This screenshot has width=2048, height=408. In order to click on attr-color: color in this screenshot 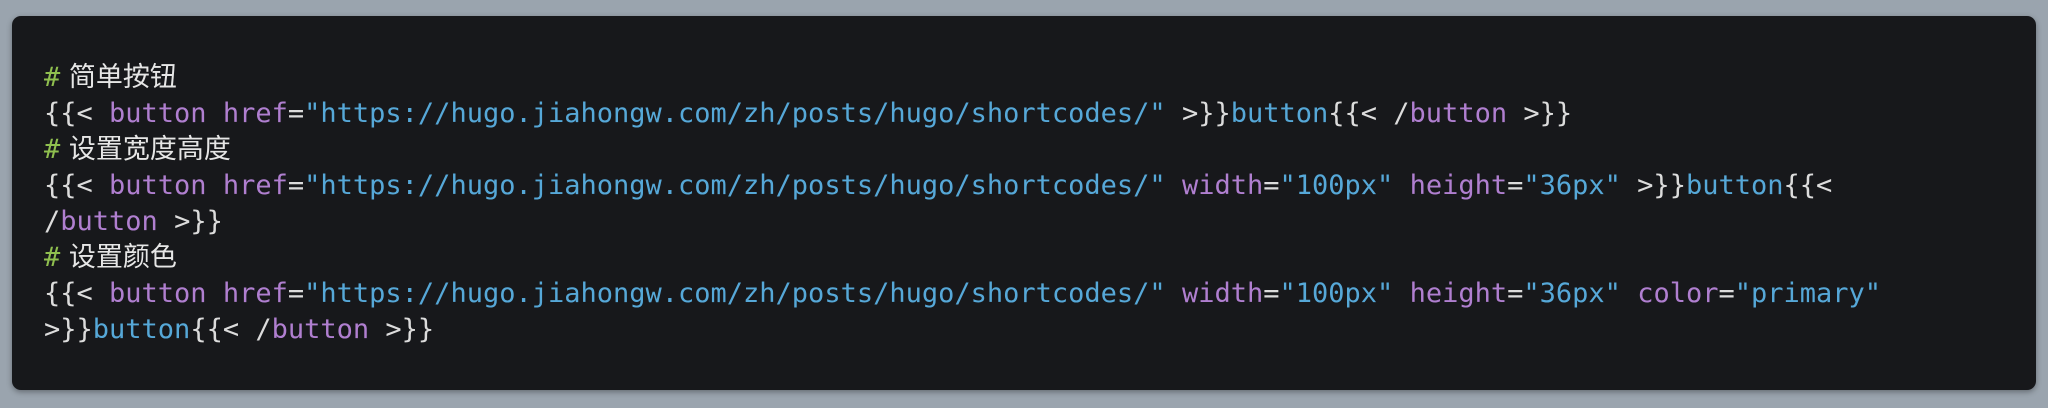, I will do `click(1678, 293)`.